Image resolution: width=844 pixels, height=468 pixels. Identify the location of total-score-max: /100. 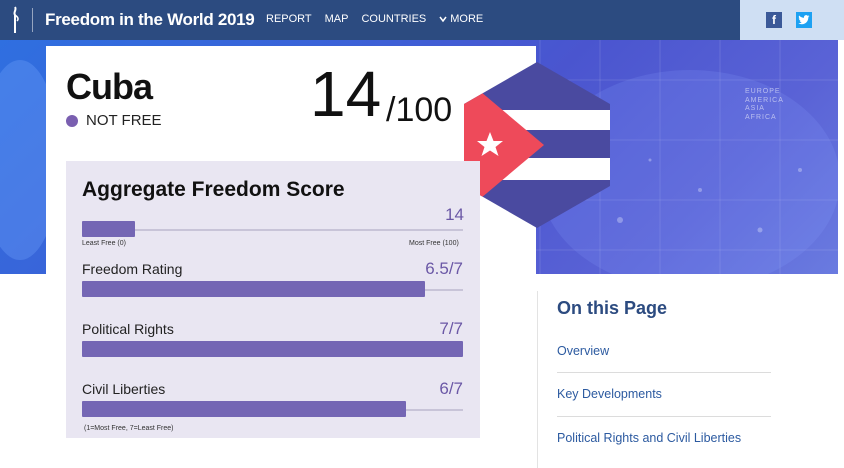
(419, 110).